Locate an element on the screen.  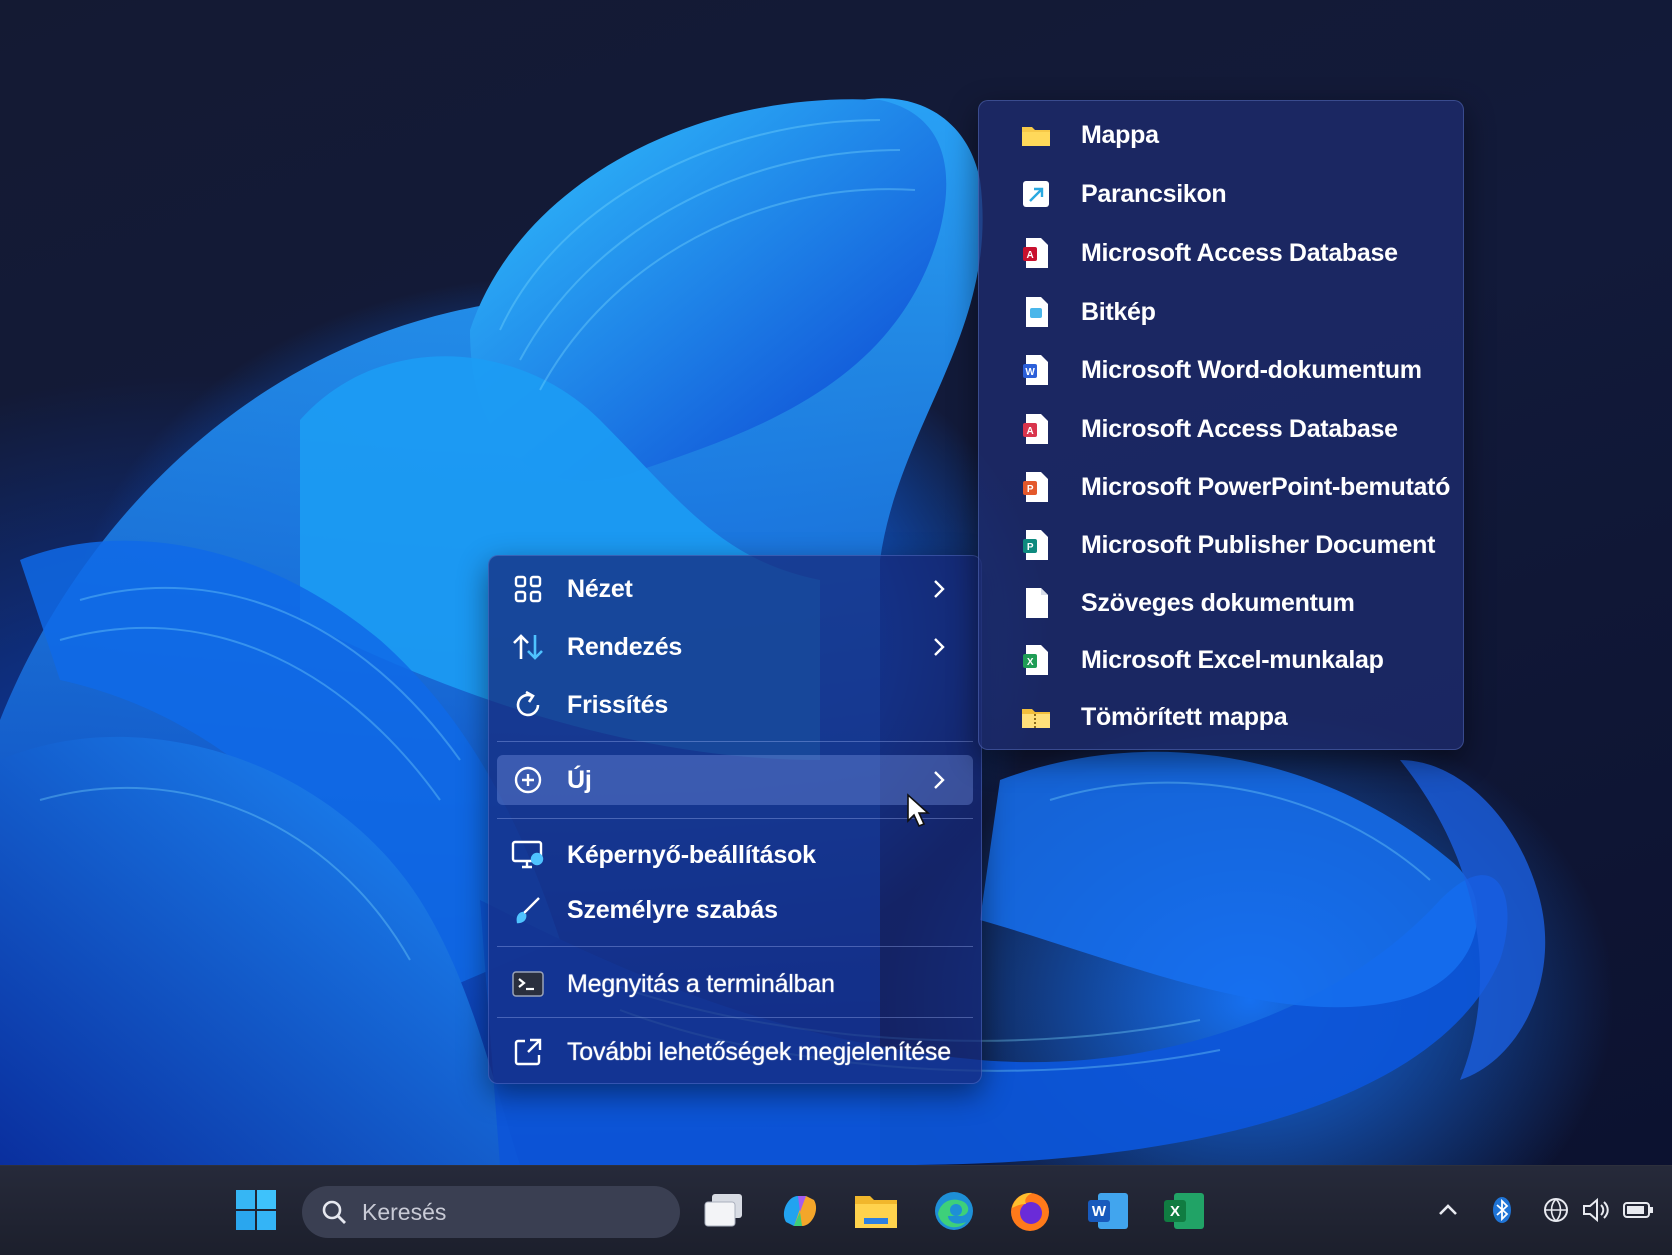
menu-item-refresh: Frissítés is located at coordinates (735, 705).